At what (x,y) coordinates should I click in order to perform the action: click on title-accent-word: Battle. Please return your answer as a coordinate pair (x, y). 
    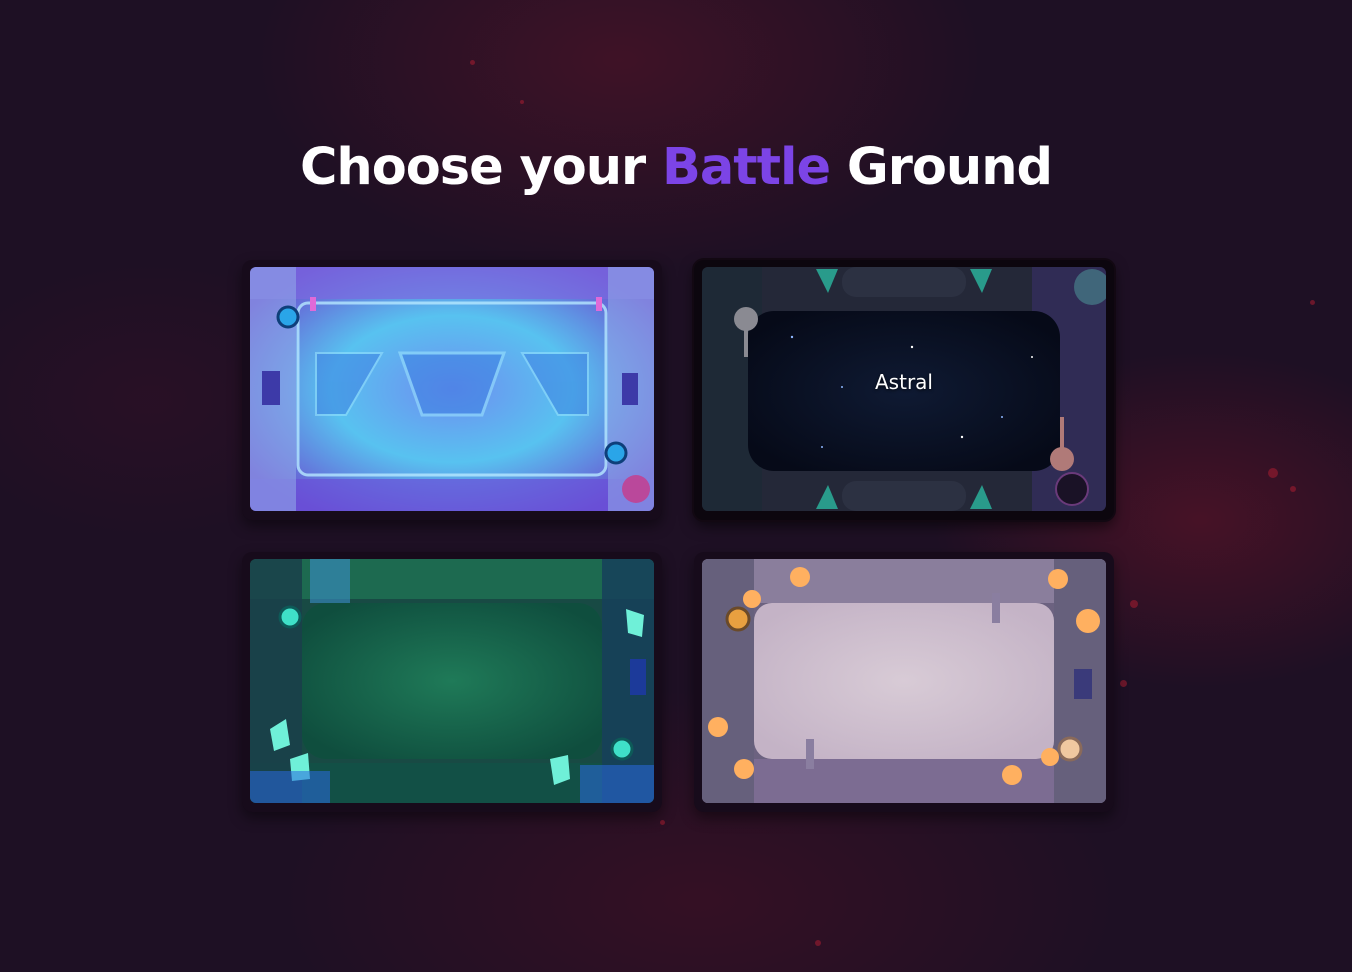
    Looking at the image, I should click on (746, 167).